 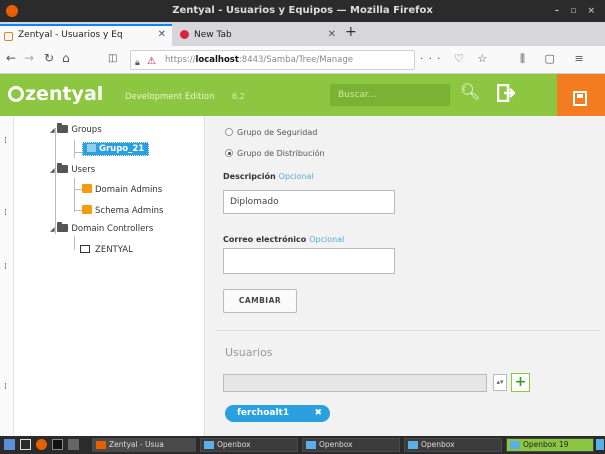 What do you see at coordinates (112, 58) in the screenshot?
I see `shield-icon: ◫` at bounding box center [112, 58].